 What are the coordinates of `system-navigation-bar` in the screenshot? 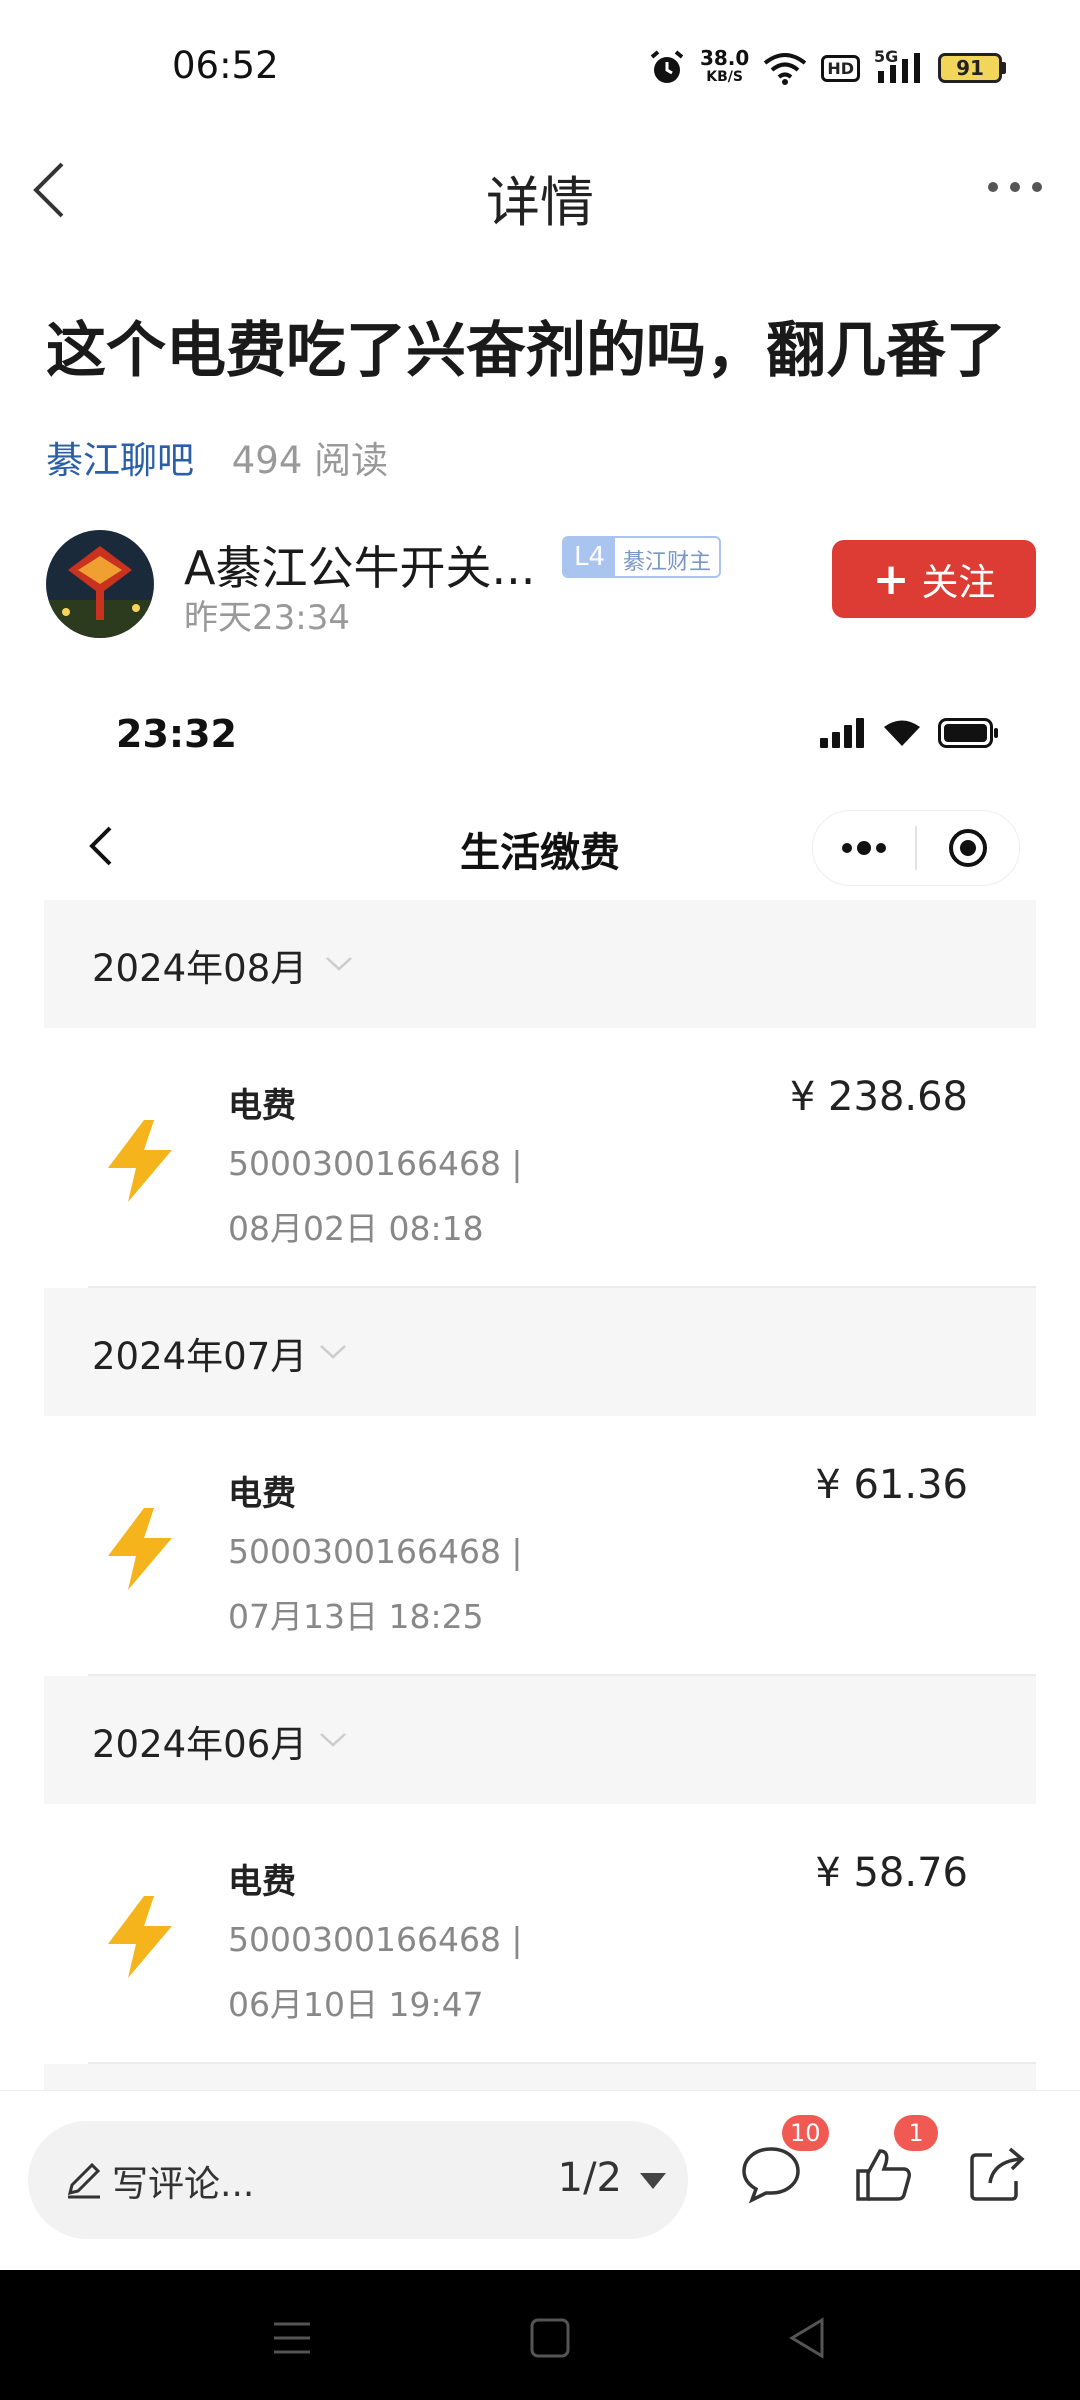 It's located at (540, 2335).